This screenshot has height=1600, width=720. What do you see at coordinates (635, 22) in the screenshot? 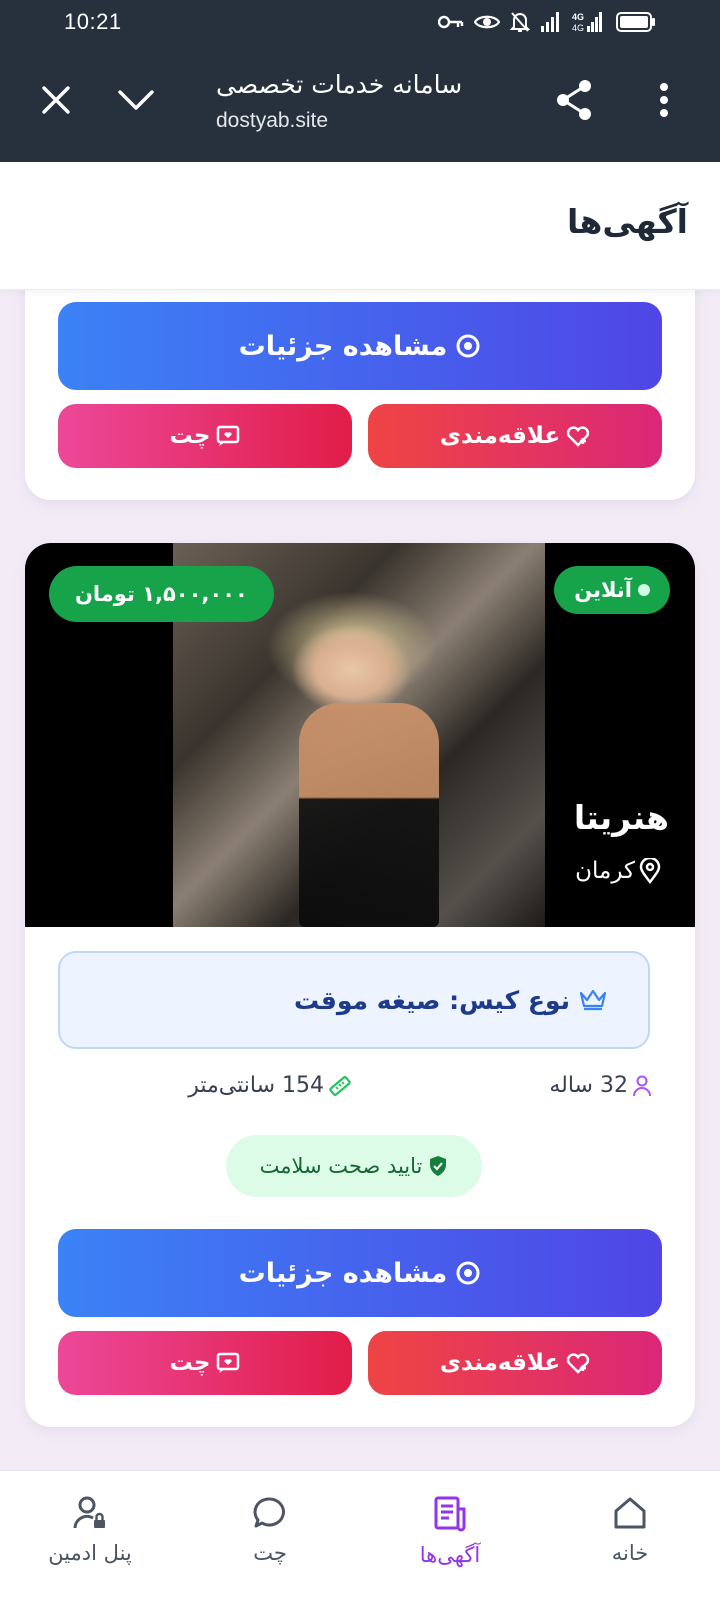
I see `battery-icon` at bounding box center [635, 22].